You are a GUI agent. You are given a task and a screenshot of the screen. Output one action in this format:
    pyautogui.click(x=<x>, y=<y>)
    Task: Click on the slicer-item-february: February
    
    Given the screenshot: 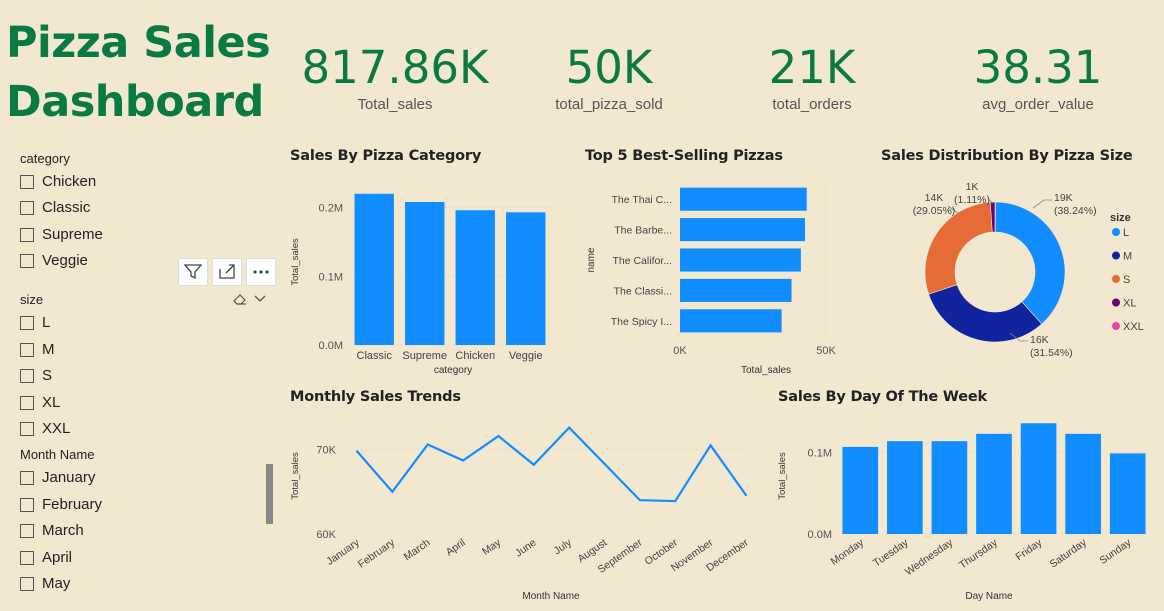 What is the action you would take?
    pyautogui.click(x=61, y=504)
    